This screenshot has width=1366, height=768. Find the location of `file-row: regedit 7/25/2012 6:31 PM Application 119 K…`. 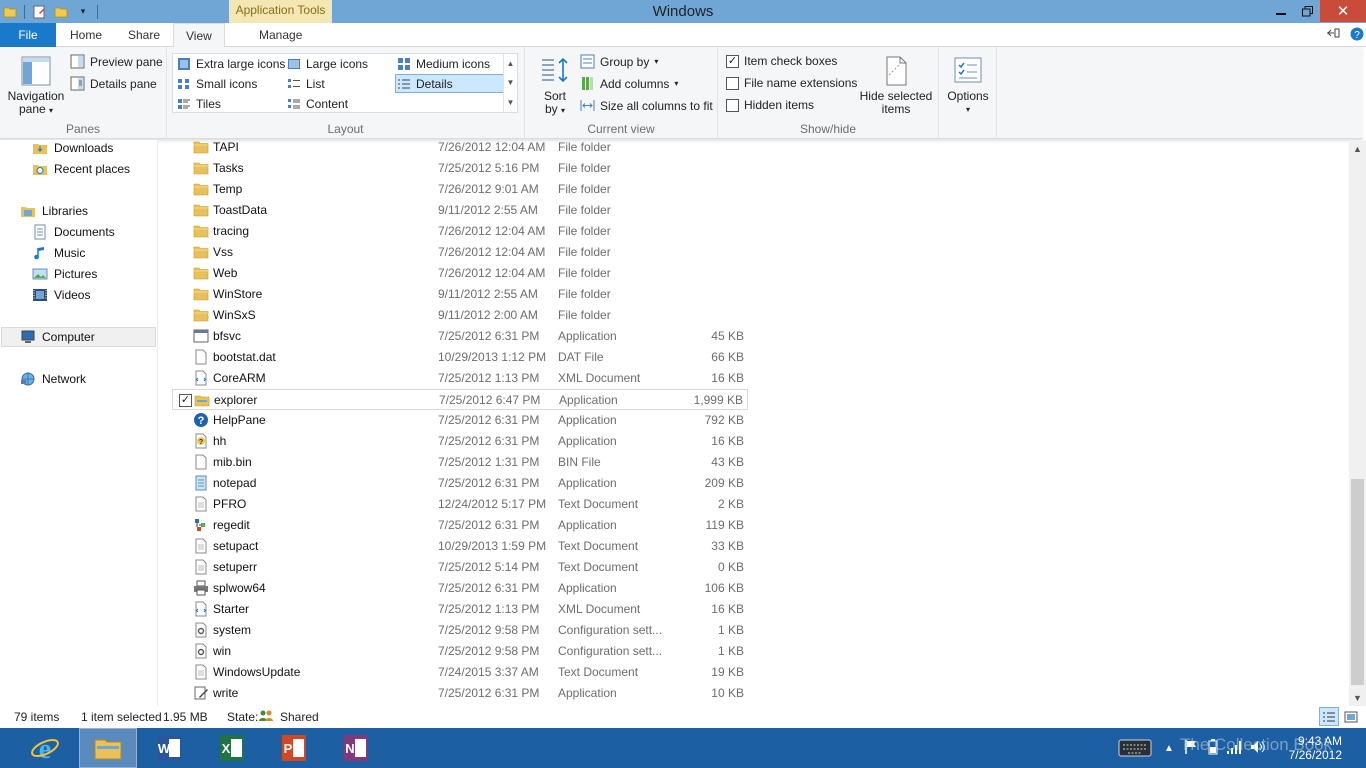

file-row: regedit 7/25/2012 6:31 PM Application 119 K… is located at coordinates (460, 525).